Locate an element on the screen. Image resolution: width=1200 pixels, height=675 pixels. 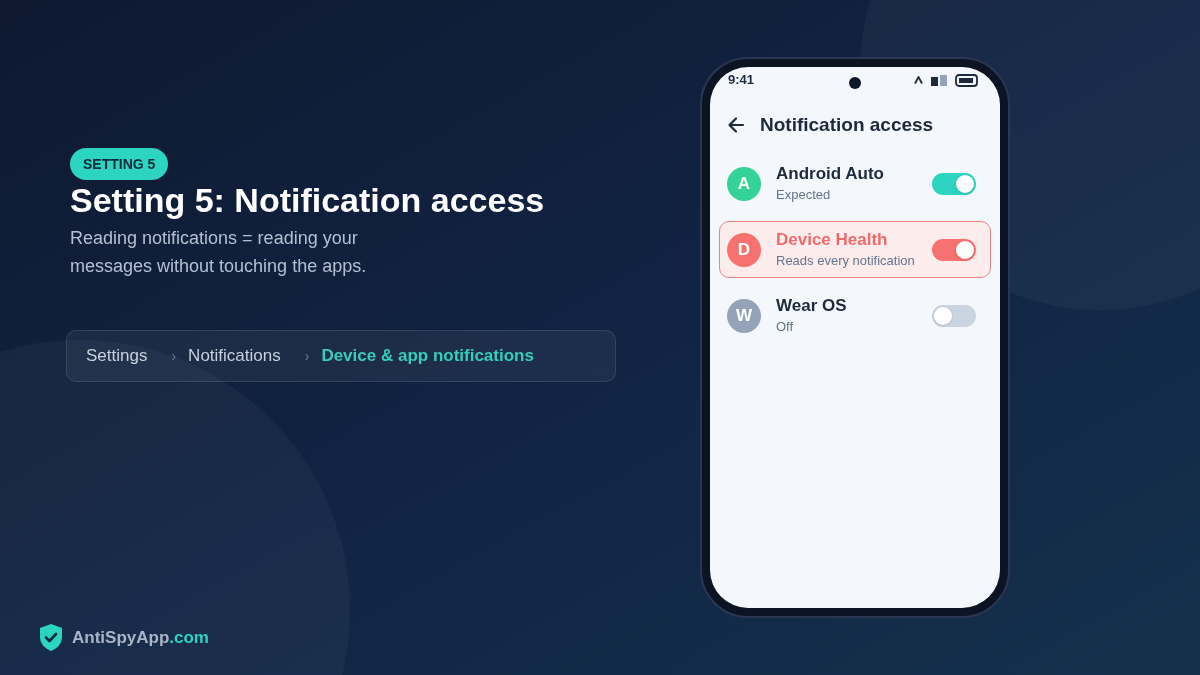
camera-cutout-icon is located at coordinates (855, 83).